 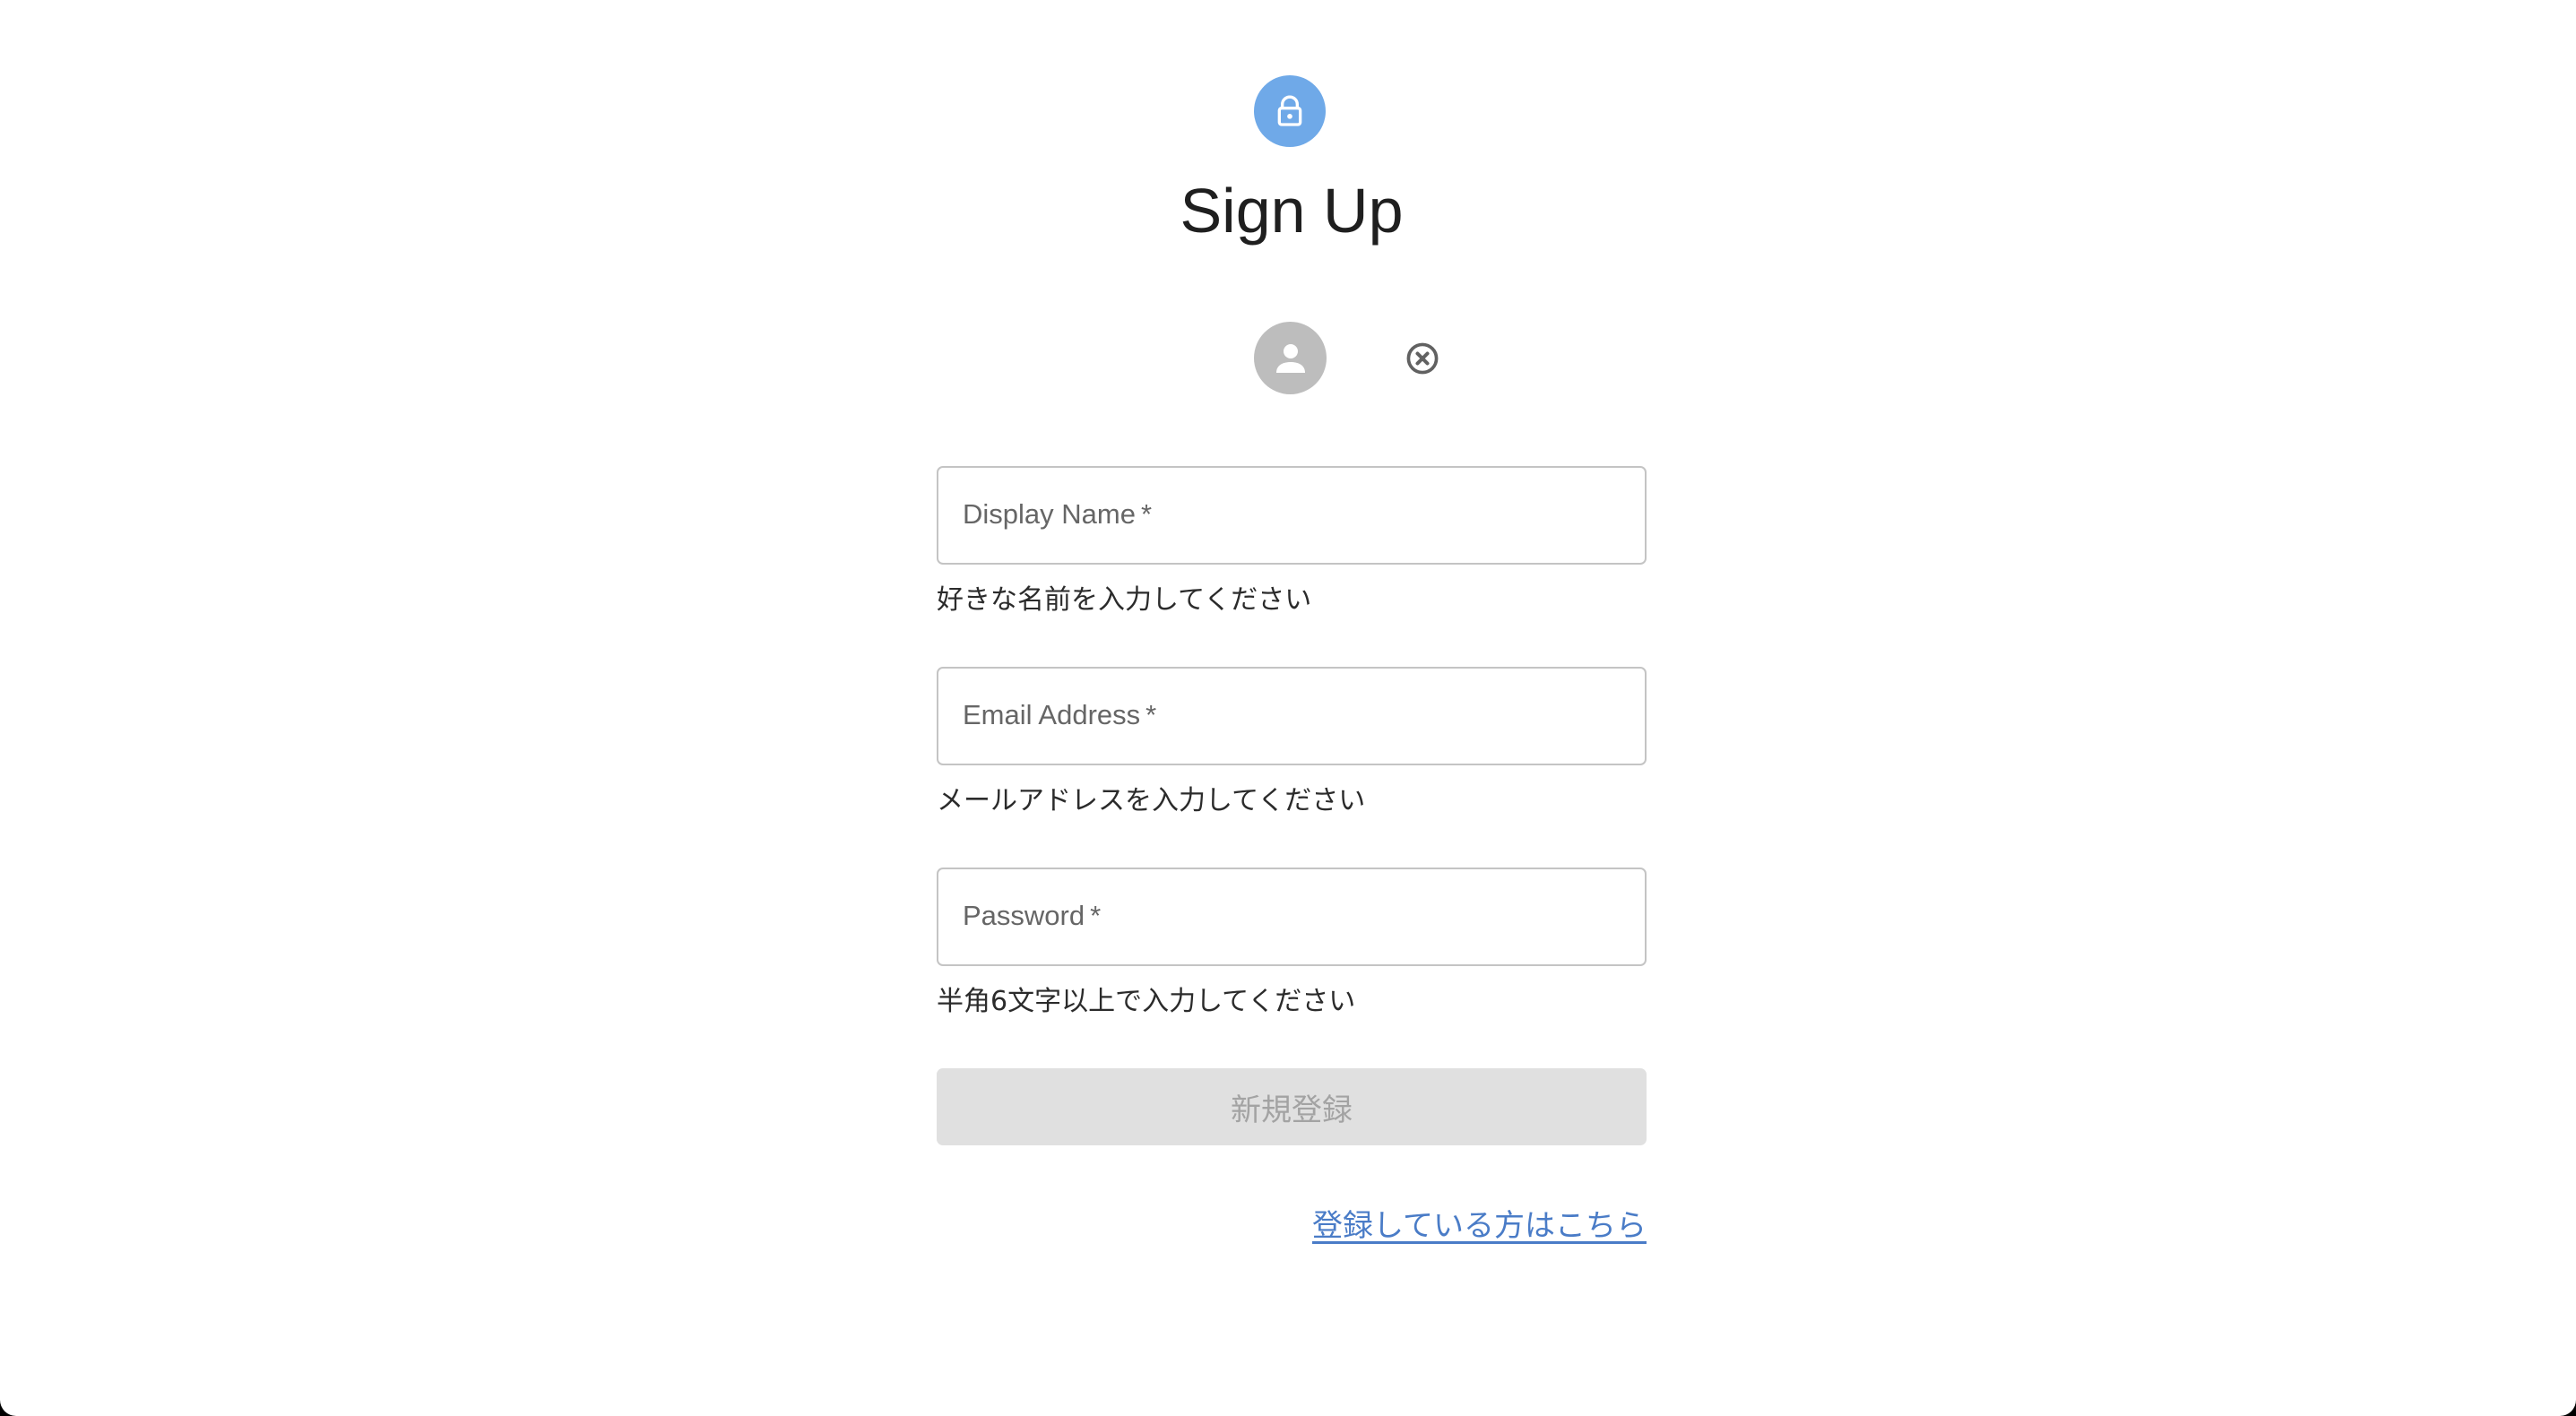 What do you see at coordinates (1058, 514) in the screenshot?
I see `display-name-label: Display Name *` at bounding box center [1058, 514].